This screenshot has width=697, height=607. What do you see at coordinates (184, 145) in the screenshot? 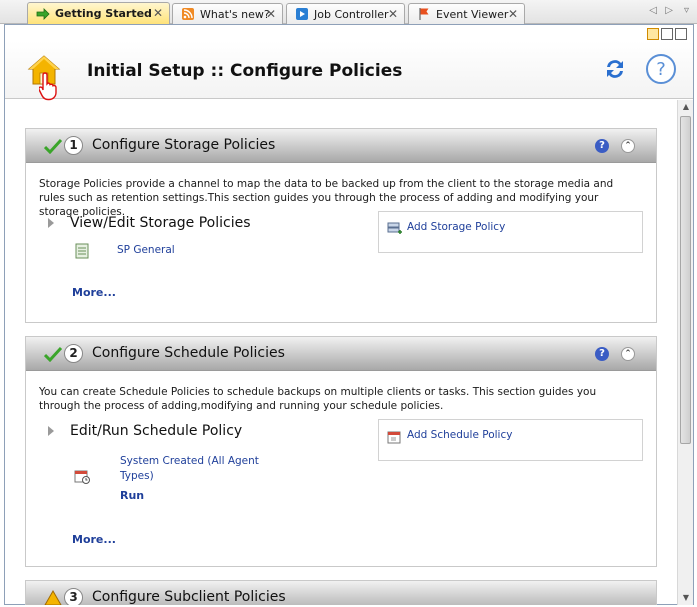
I see `section-title: Configure Storage Policies` at bounding box center [184, 145].